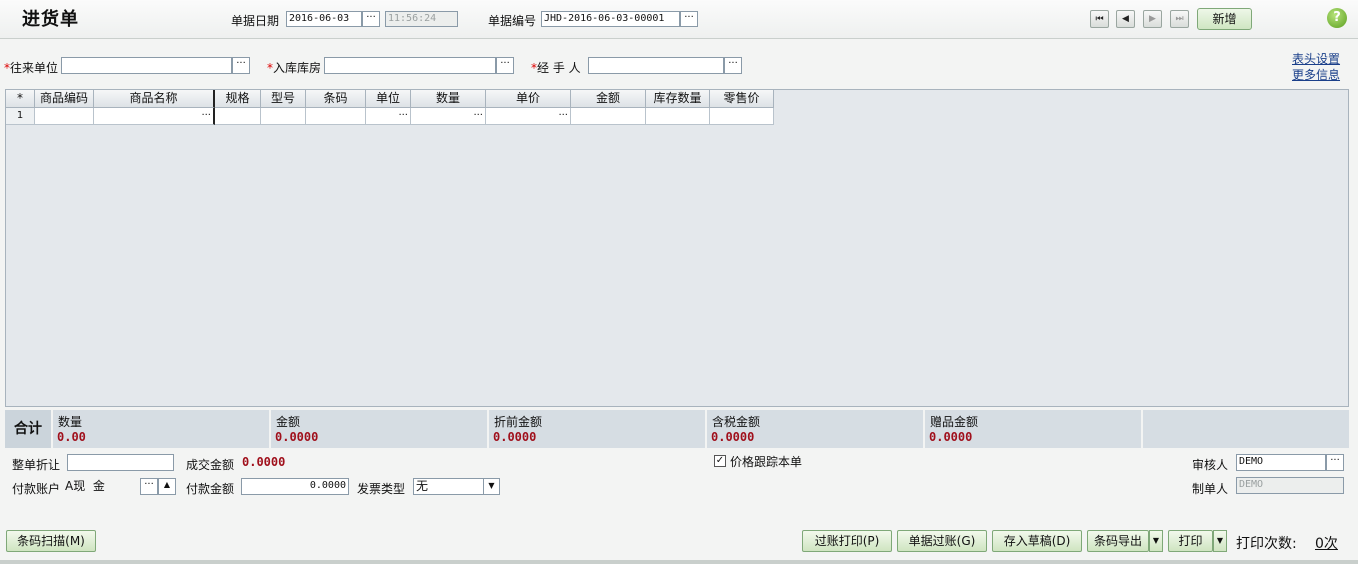  What do you see at coordinates (512, 21) in the screenshot?
I see `docno-label: 单据编号` at bounding box center [512, 21].